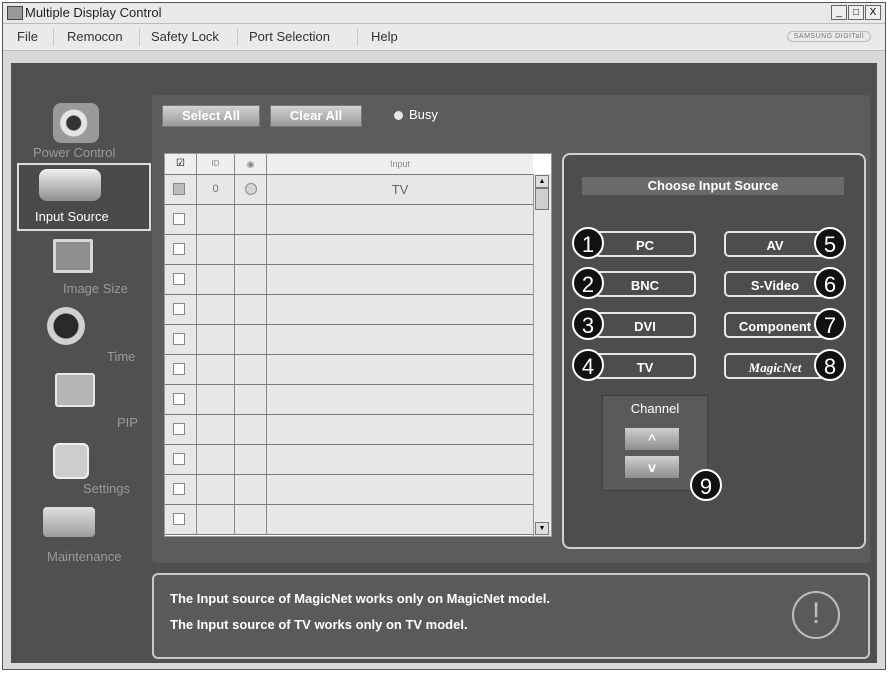  Describe the element at coordinates (444, 13) in the screenshot. I see `title-bar: Multiple Display Control _ □ X` at that location.